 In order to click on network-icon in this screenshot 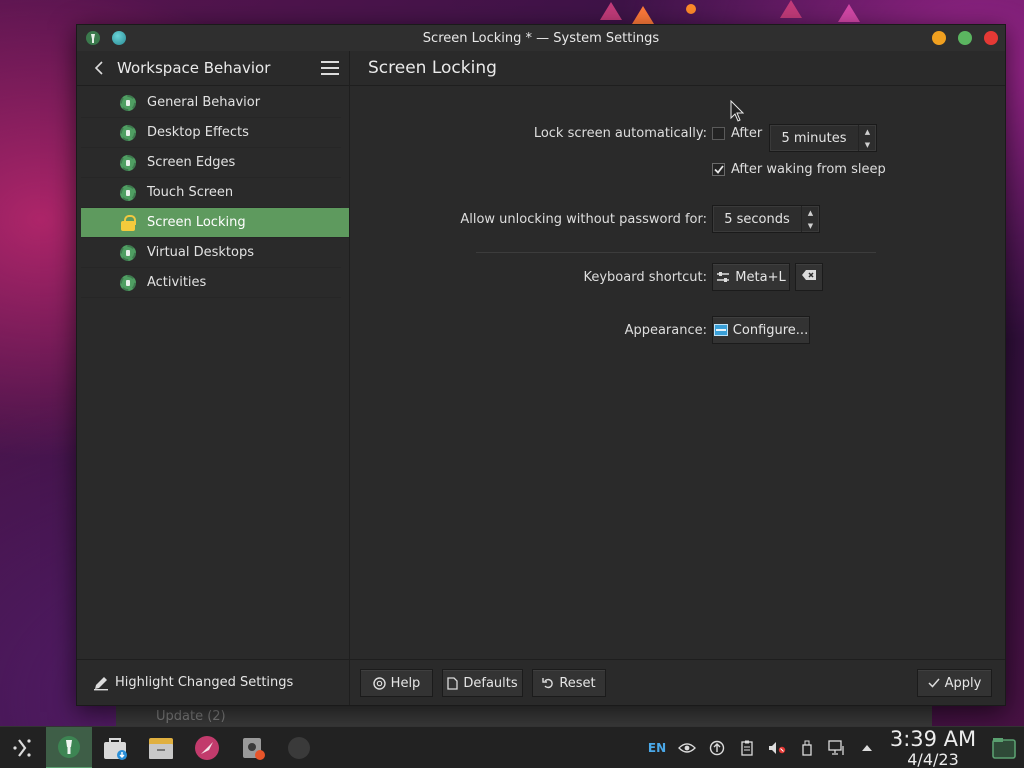, I will do `click(837, 747)`.